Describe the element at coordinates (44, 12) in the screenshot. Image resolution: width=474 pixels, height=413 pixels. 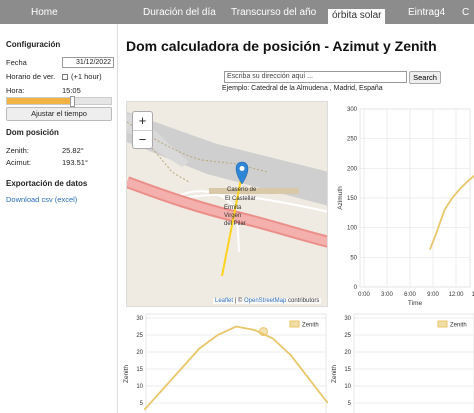
I see `tab-home: Home` at that location.